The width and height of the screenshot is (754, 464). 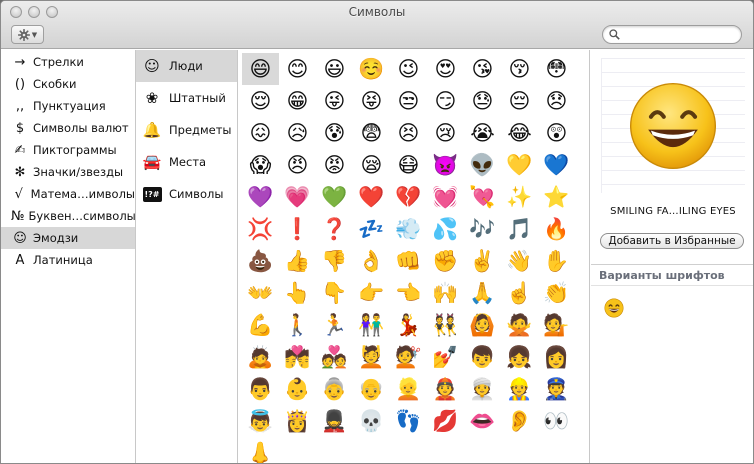 What do you see at coordinates (445, 325) in the screenshot?
I see `emoji-cell: 👯` at bounding box center [445, 325].